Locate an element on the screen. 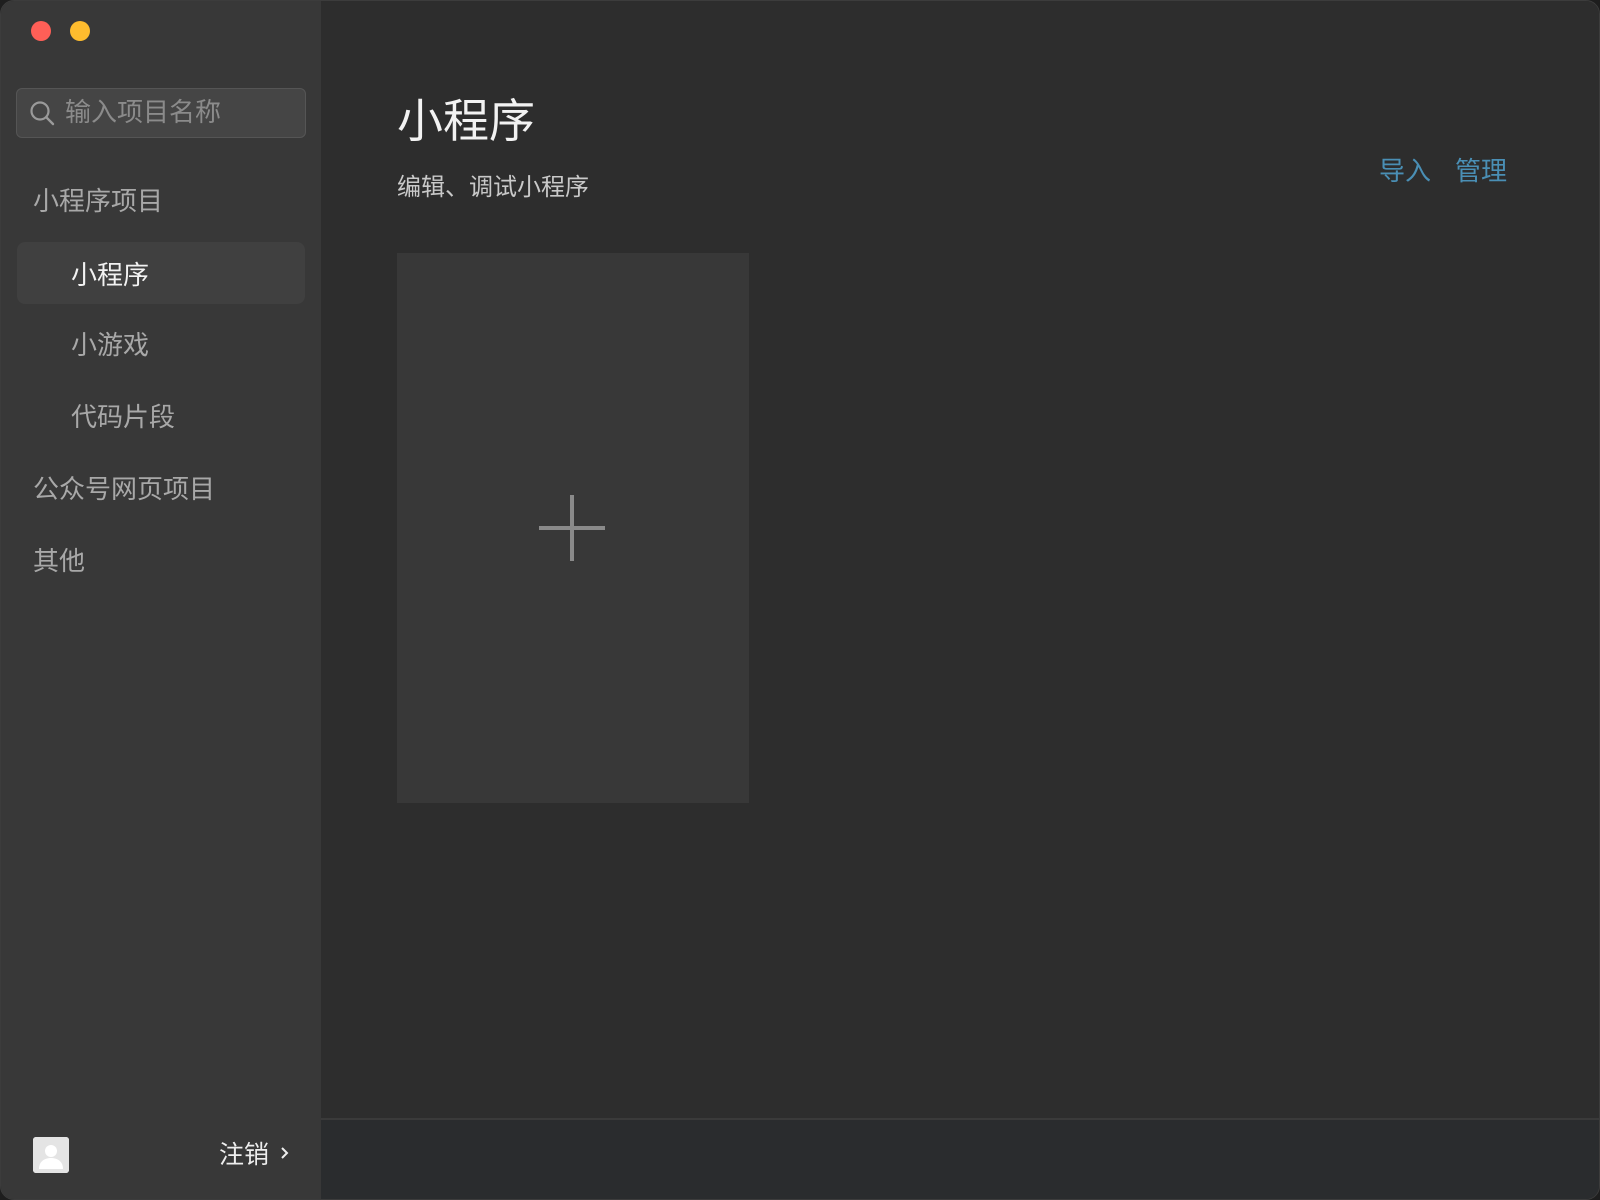 This screenshot has width=1600, height=1200. sidebar-item-miniprogram: 小程序 is located at coordinates (161, 273).